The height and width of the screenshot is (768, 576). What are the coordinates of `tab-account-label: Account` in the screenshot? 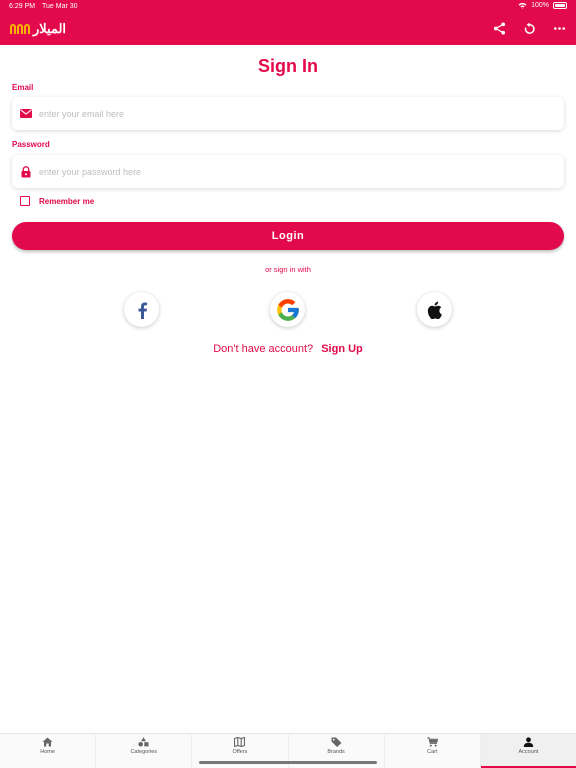 It's located at (528, 752).